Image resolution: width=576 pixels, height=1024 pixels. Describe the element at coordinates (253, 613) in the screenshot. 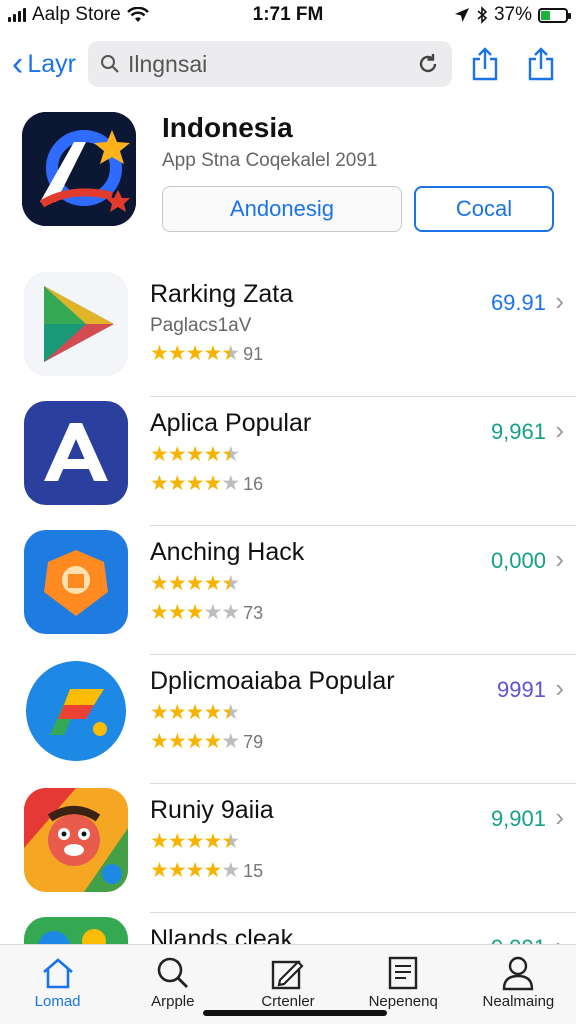

I see `rating-count: 73` at that location.